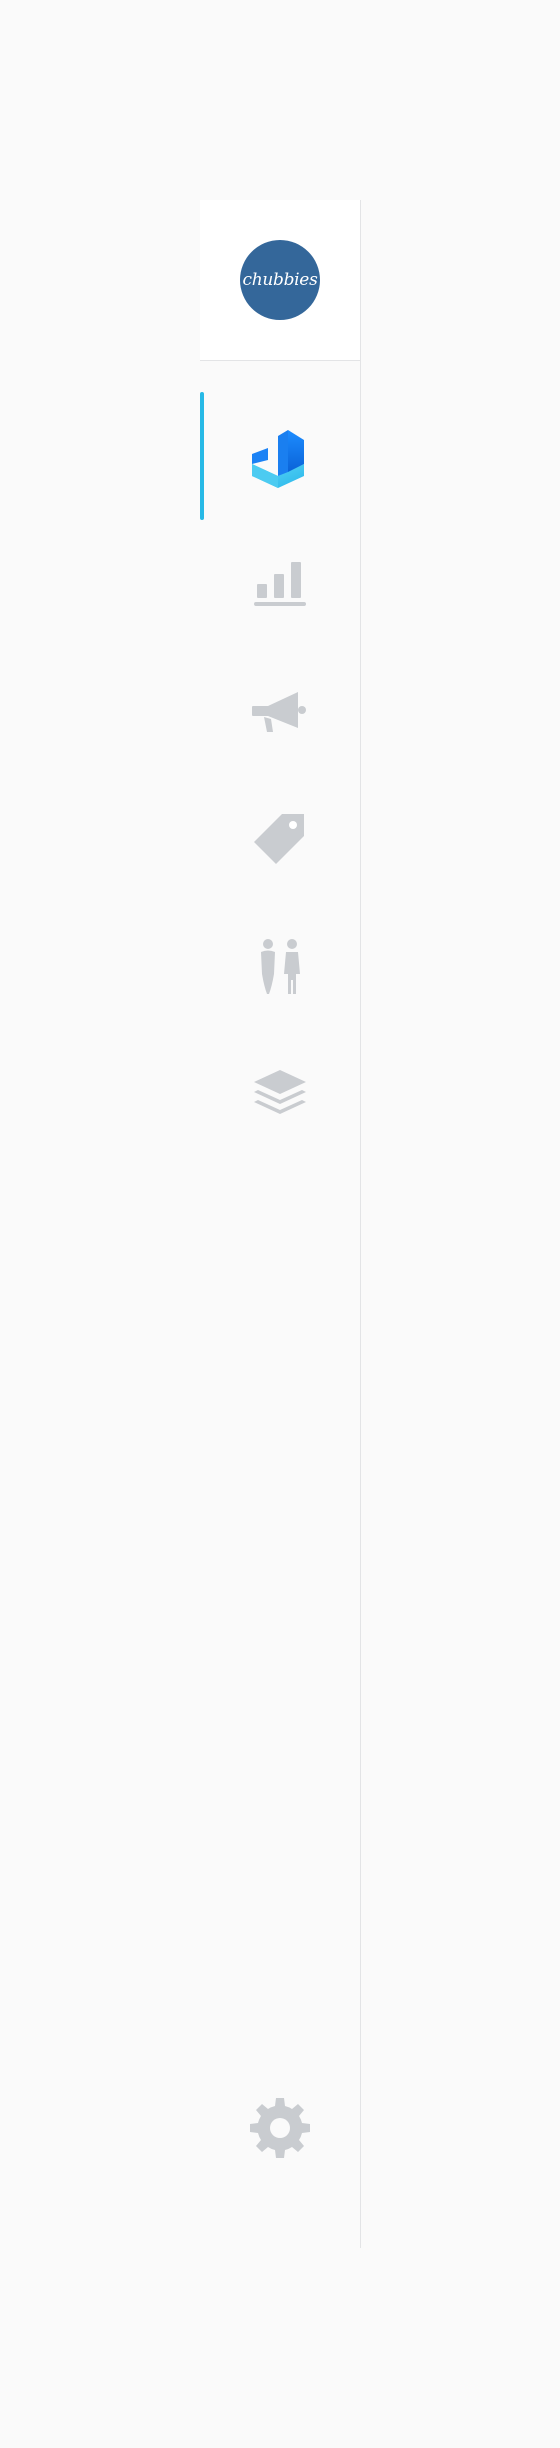 Image resolution: width=560 pixels, height=2448 pixels. I want to click on app-logo-icon, so click(278, 459).